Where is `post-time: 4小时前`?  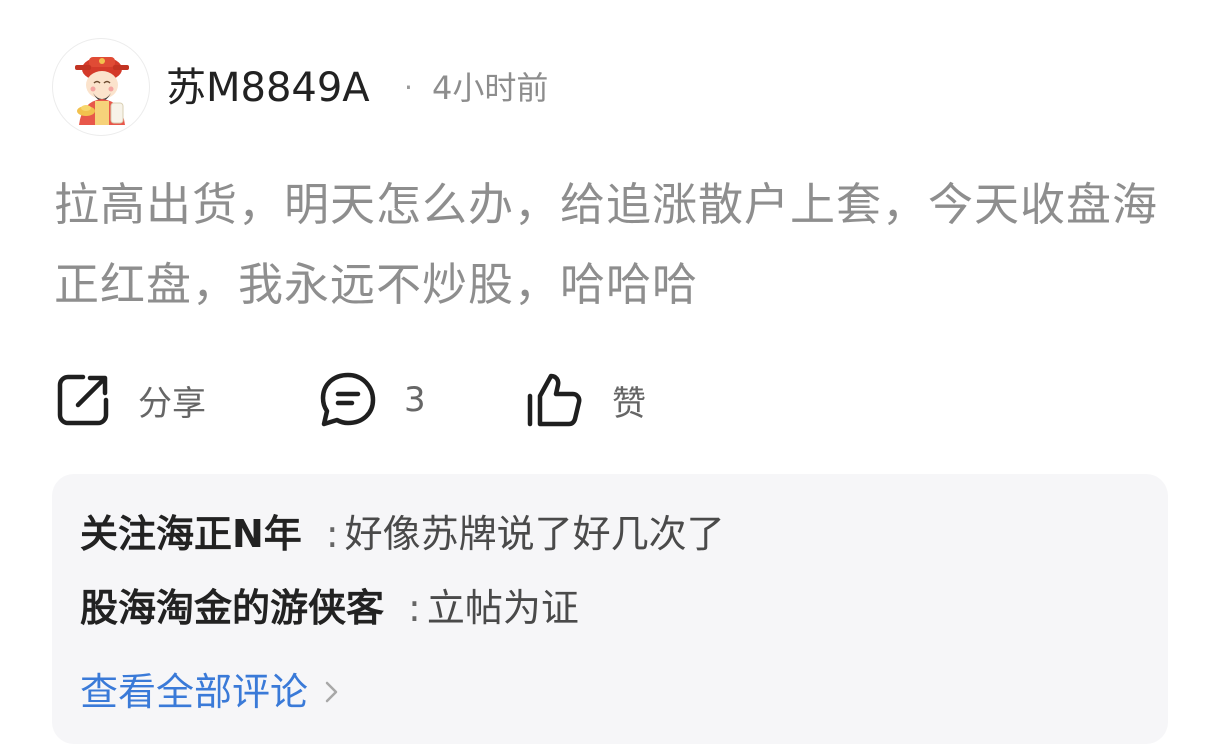 post-time: 4小时前 is located at coordinates (490, 88).